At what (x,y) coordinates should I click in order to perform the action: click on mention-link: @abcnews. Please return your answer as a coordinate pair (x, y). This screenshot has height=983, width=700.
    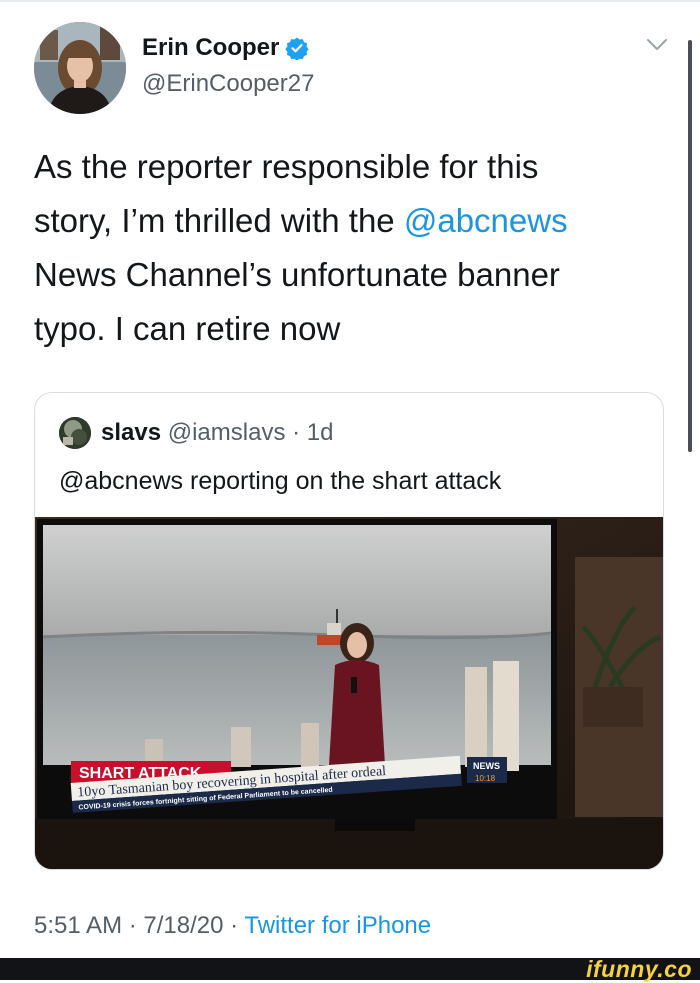
    Looking at the image, I should click on (486, 220).